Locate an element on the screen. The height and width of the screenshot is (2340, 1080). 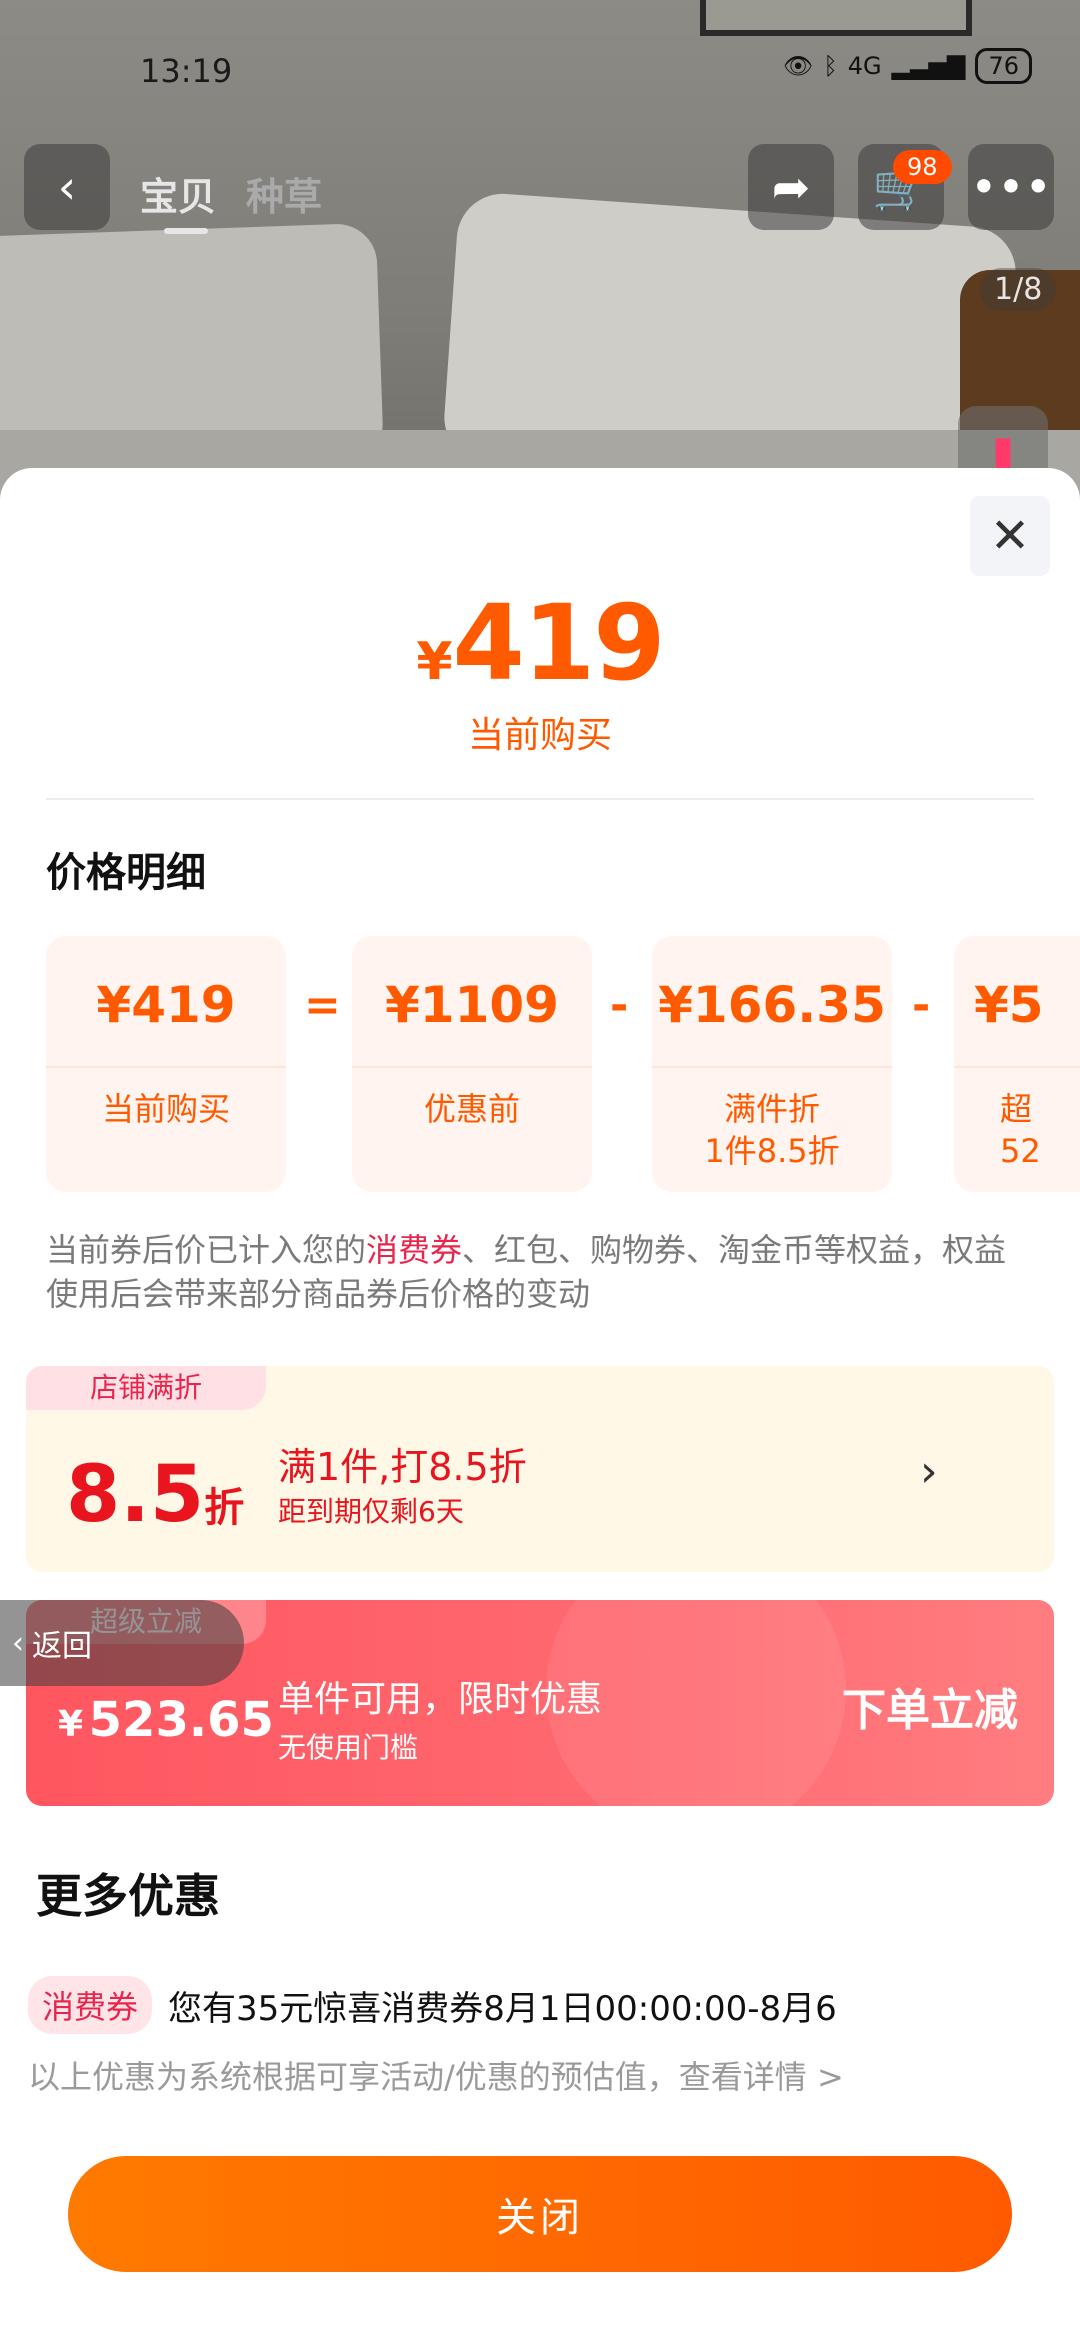
back-label: 返回 is located at coordinates (62, 1646).